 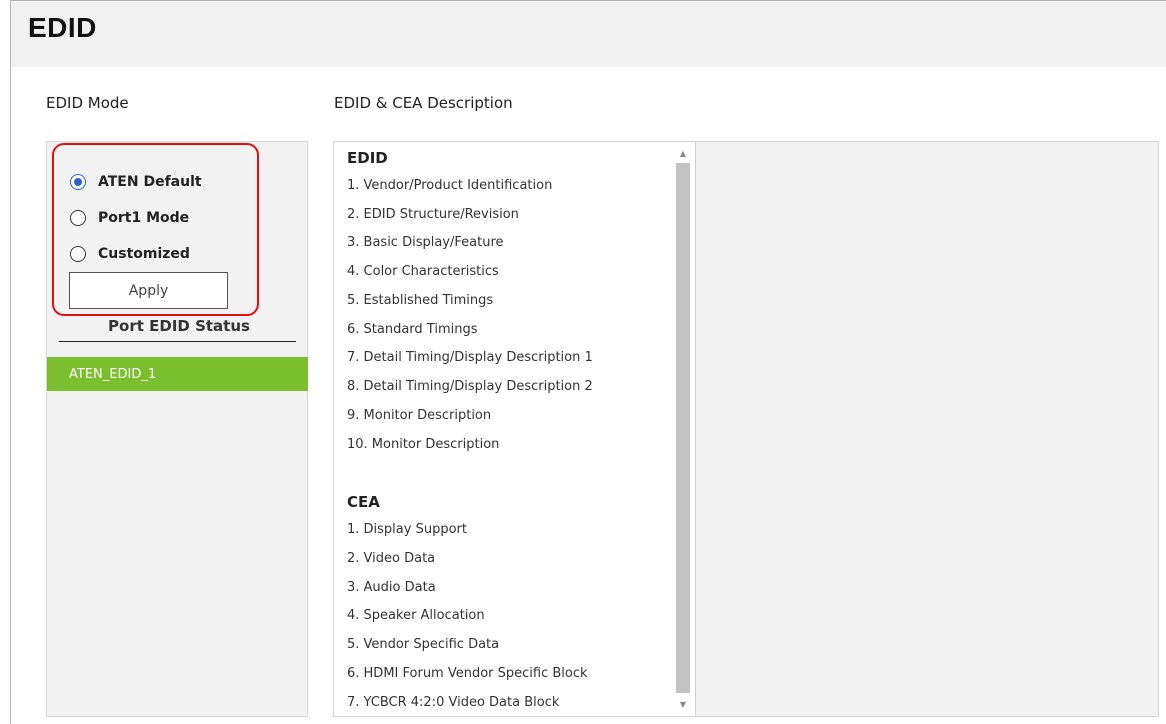 What do you see at coordinates (177, 374) in the screenshot?
I see `port-edid-status-item: ATEN_EDID_1` at bounding box center [177, 374].